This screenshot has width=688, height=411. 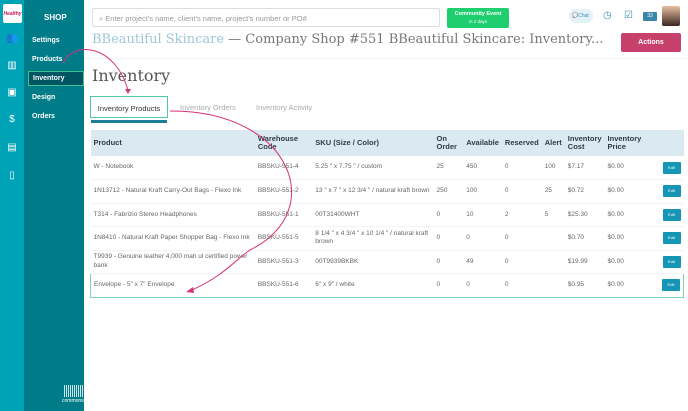 I want to click on icon-rail: Healthy 👥 ▥ ▣ $ ▤ ▯, so click(x=12, y=205).